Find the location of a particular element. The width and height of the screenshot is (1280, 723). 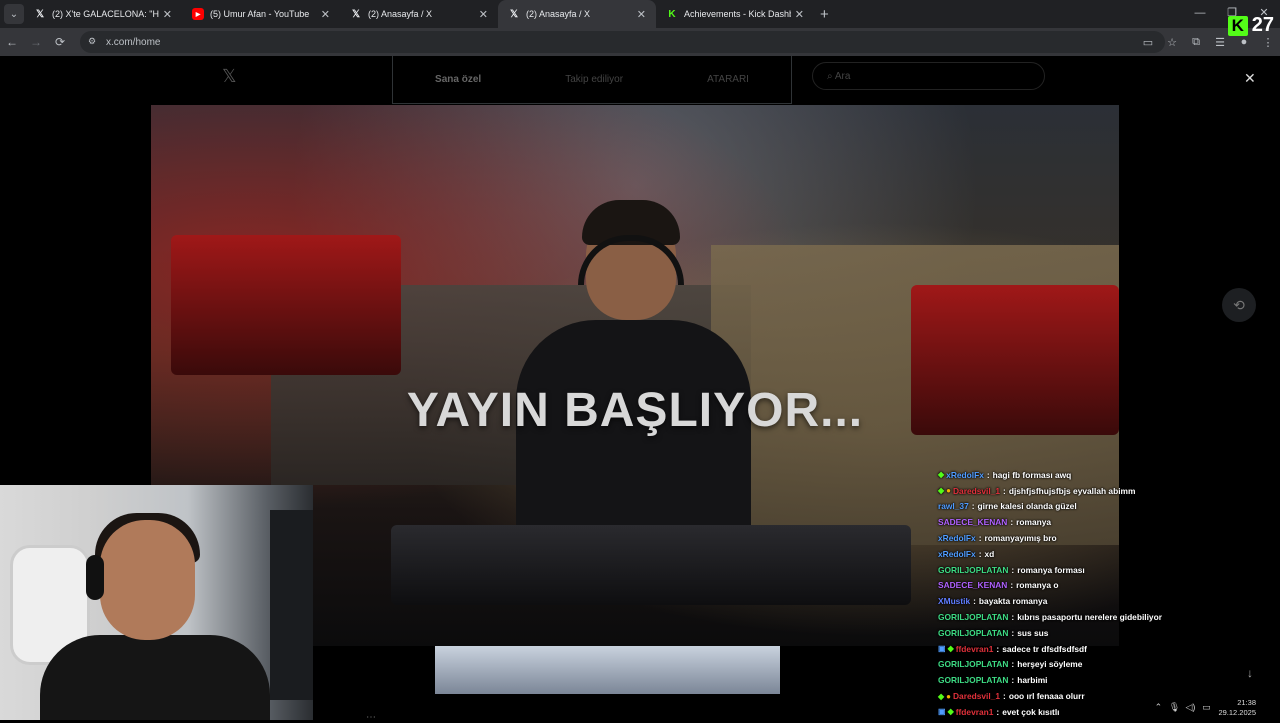

kick-follower-overlay: K 27 is located at coordinates (1250, 25).